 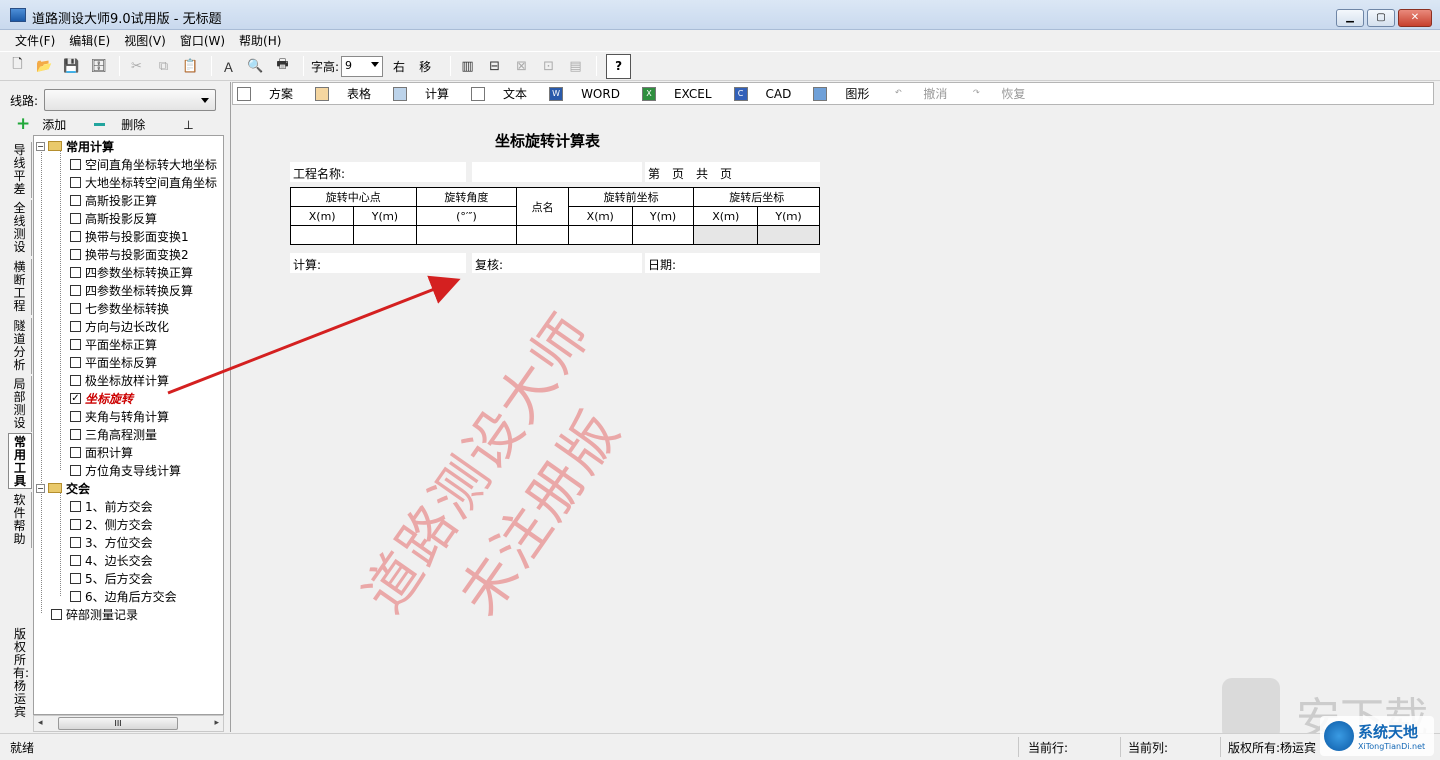 I want to click on cell-before-y, so click(x=663, y=235).